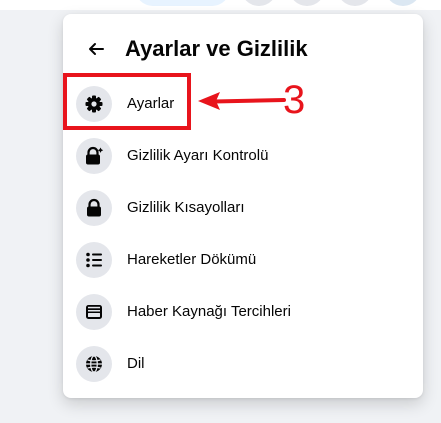  I want to click on top-navigation-bar, so click(220, 5).